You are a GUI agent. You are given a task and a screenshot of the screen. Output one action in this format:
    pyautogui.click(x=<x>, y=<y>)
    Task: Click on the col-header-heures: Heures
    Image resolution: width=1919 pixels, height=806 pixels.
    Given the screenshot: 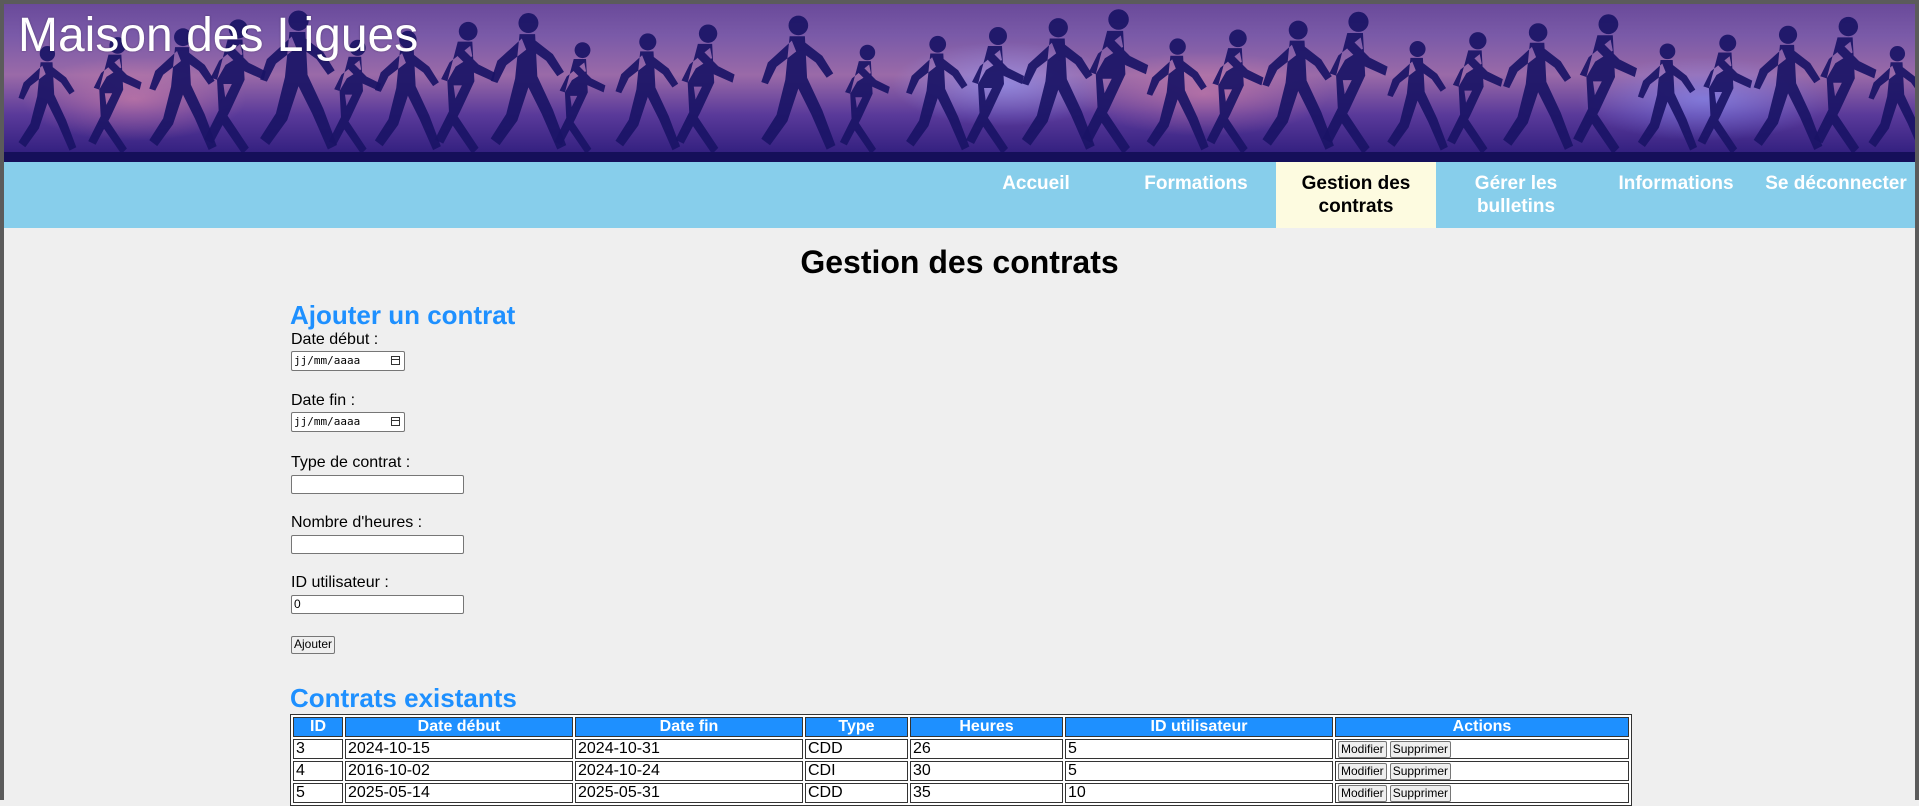 What is the action you would take?
    pyautogui.click(x=986, y=727)
    